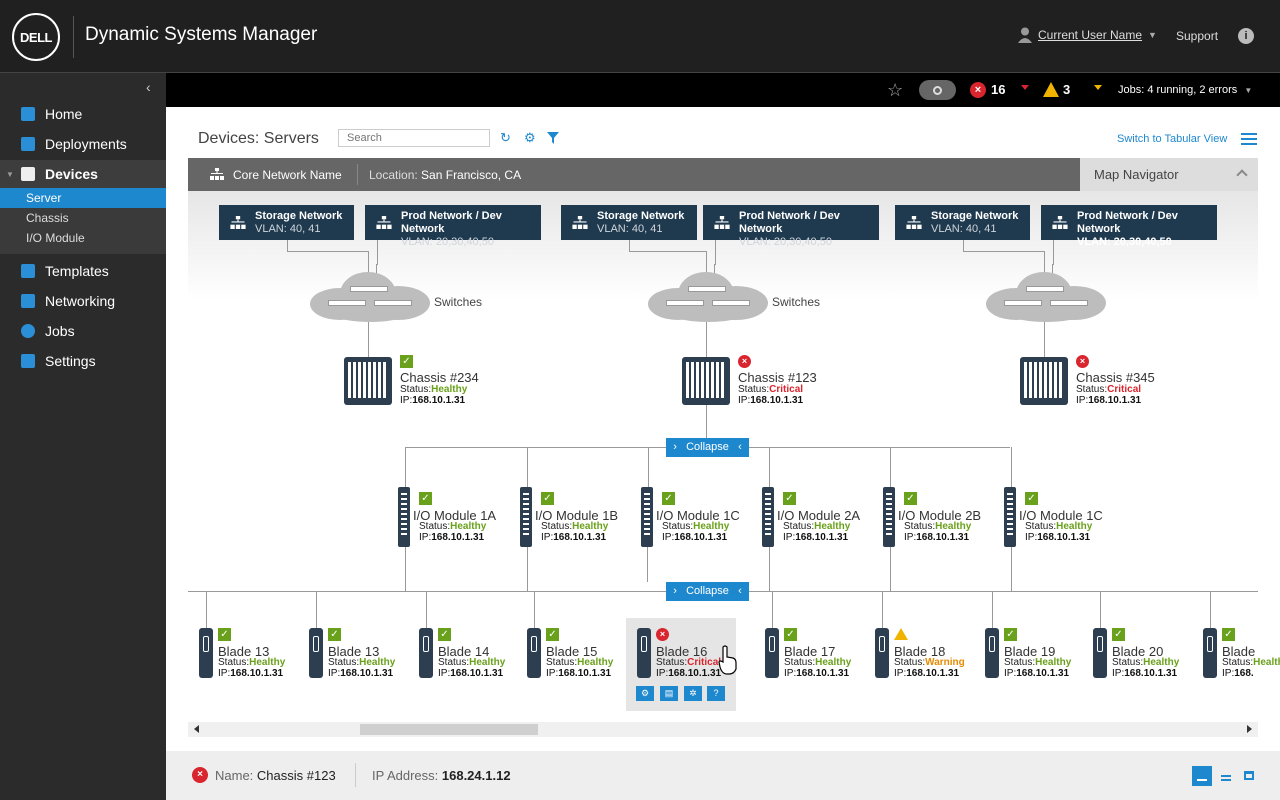  What do you see at coordinates (1185, 90) in the screenshot?
I see `jobs-status: Jobs: 4 running, 2 errors ▼` at bounding box center [1185, 90].